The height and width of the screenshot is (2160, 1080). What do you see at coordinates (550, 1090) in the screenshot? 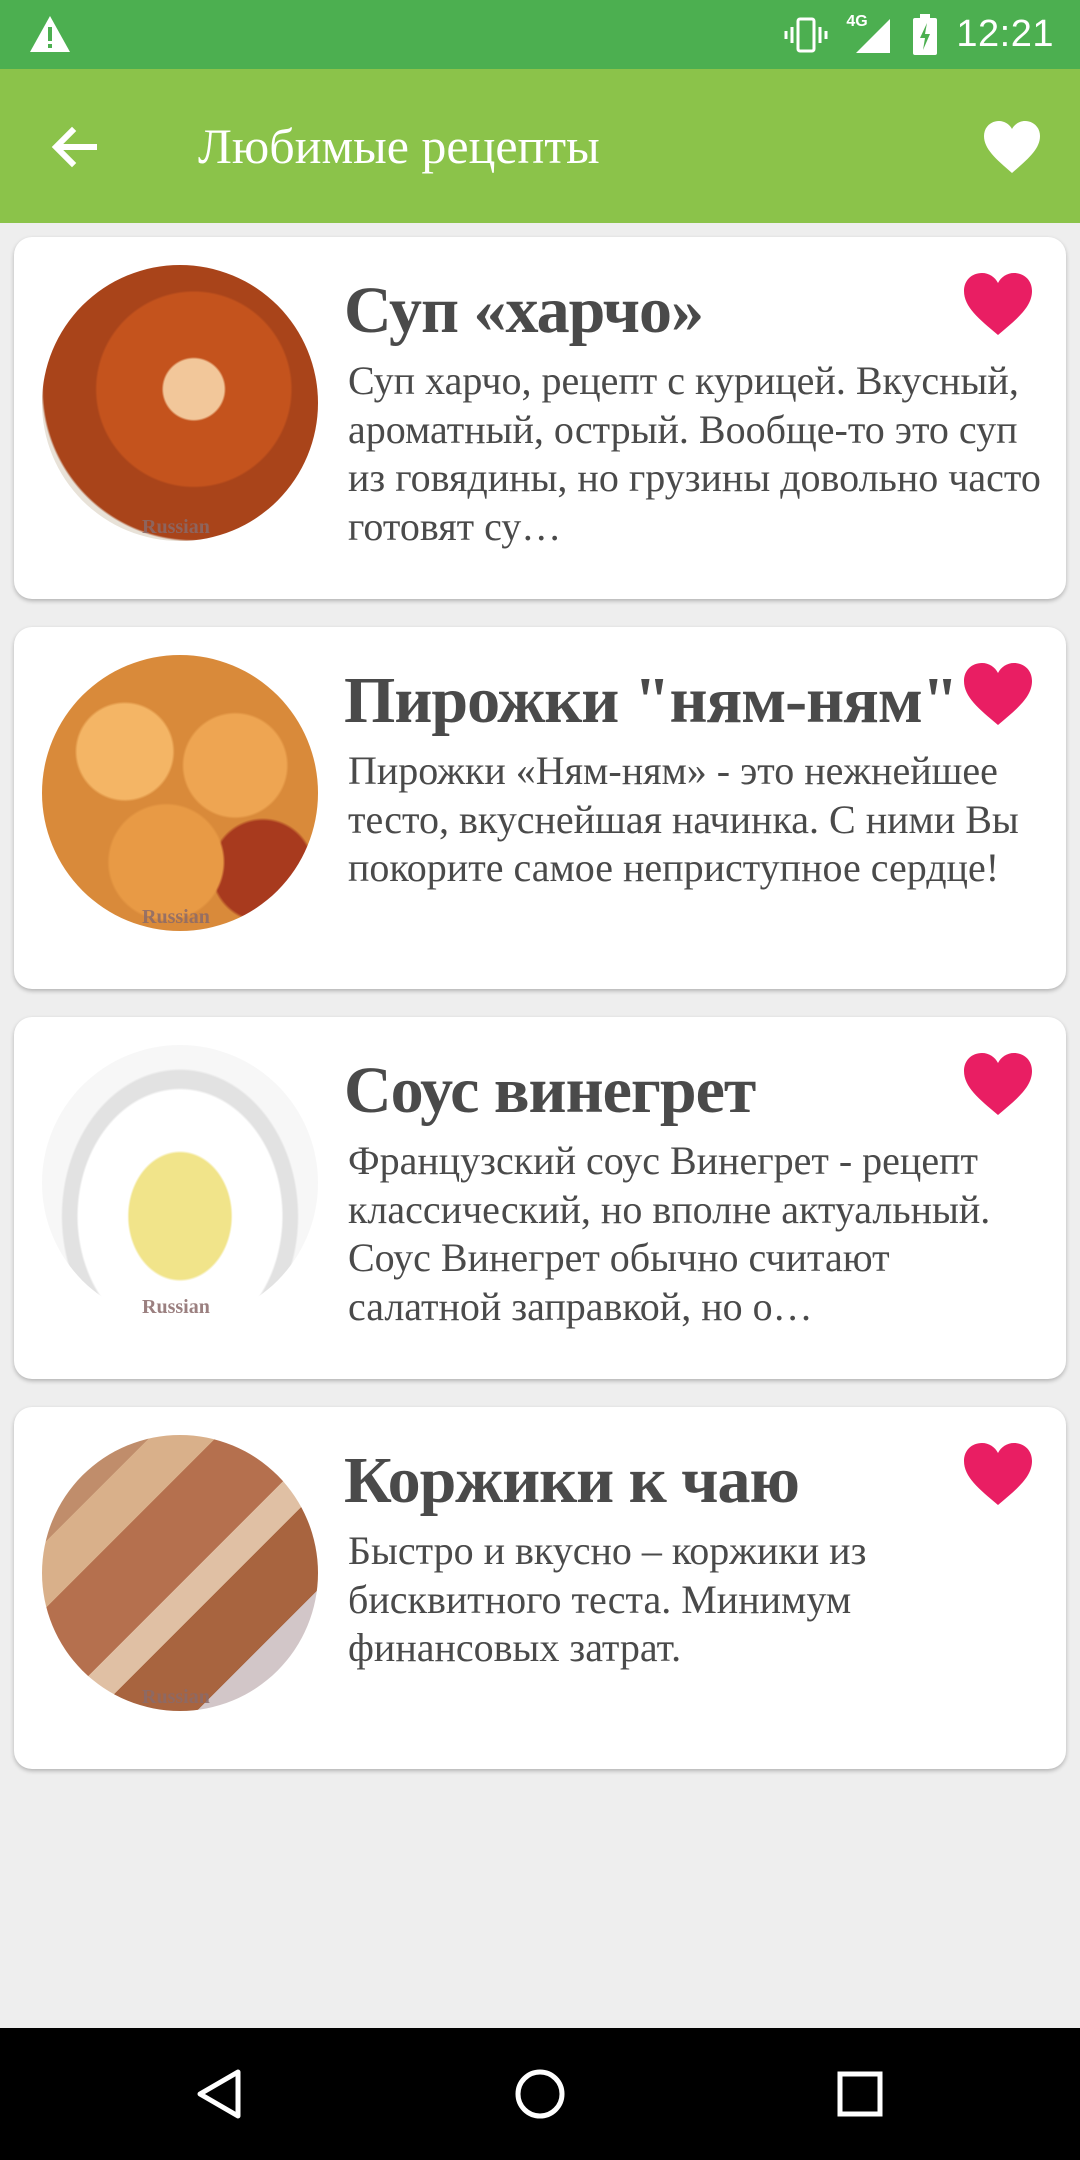
I see `recipe-title: Соус винегрет` at bounding box center [550, 1090].